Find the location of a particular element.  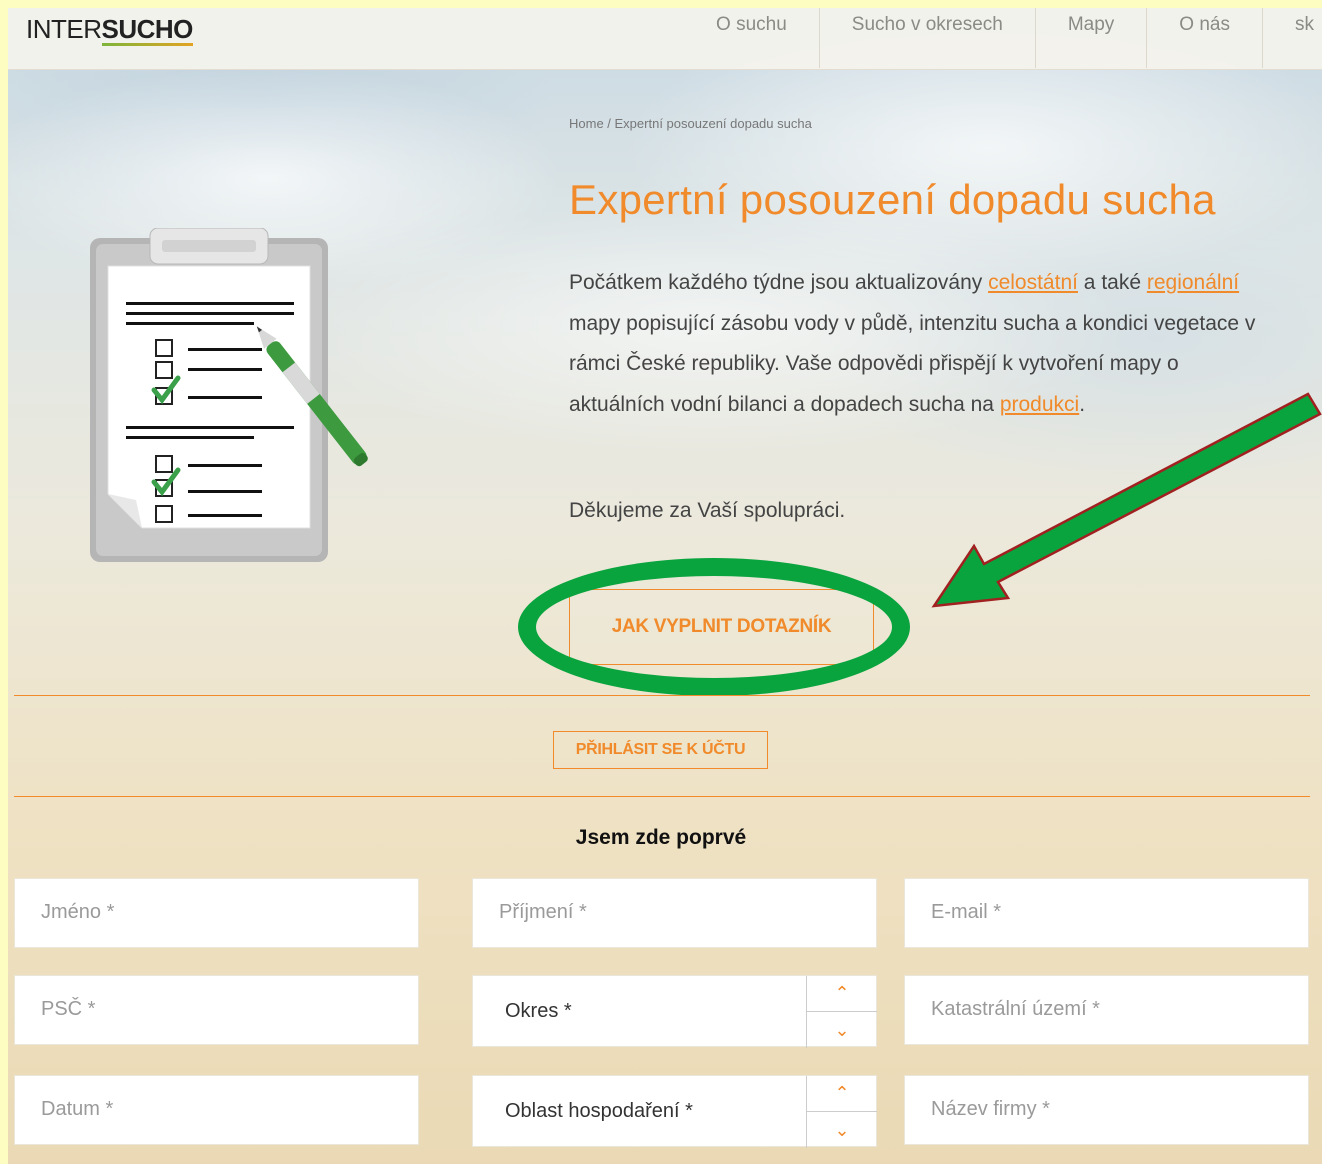

nav-item-o-suchu: O suchu is located at coordinates (751, 38).